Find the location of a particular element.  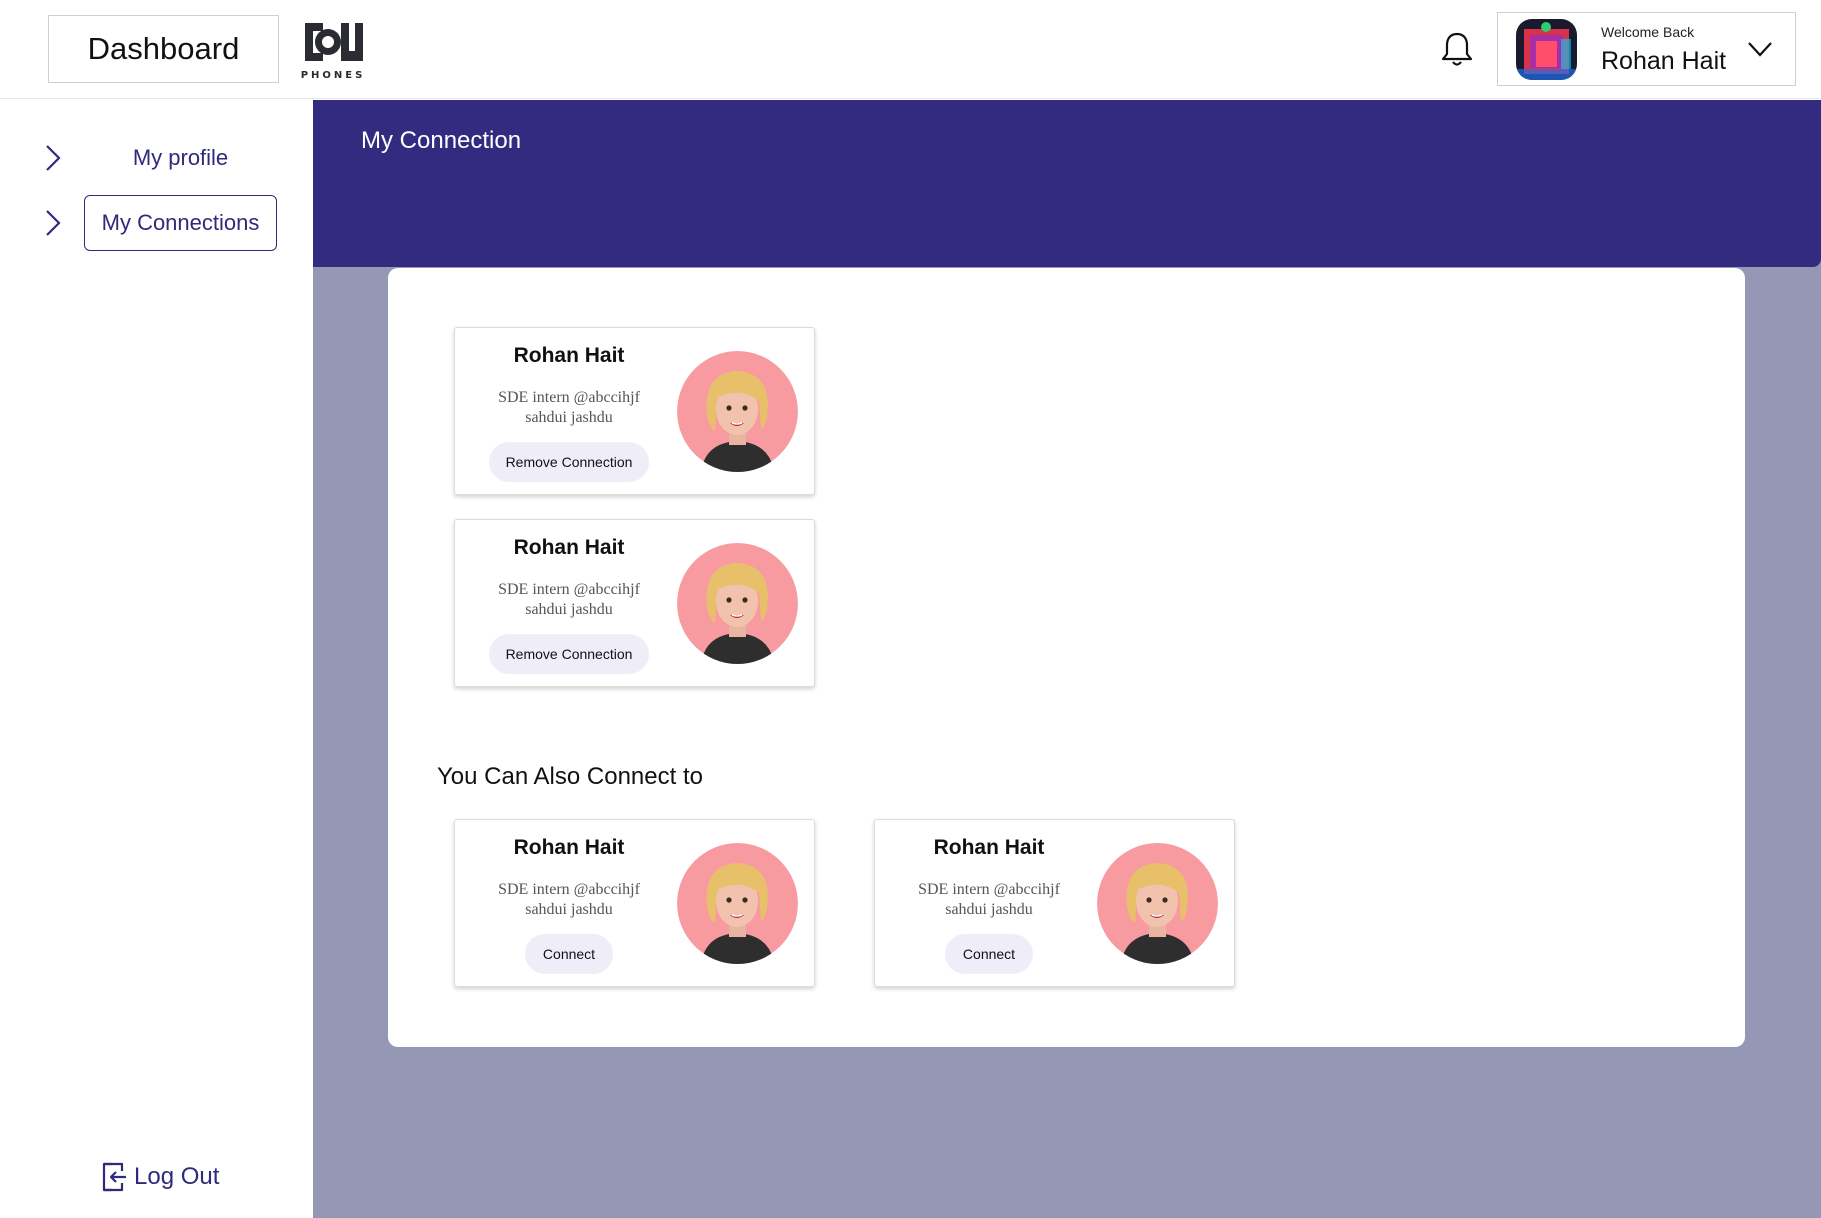

brand-logo: PHONES is located at coordinates (333, 52).